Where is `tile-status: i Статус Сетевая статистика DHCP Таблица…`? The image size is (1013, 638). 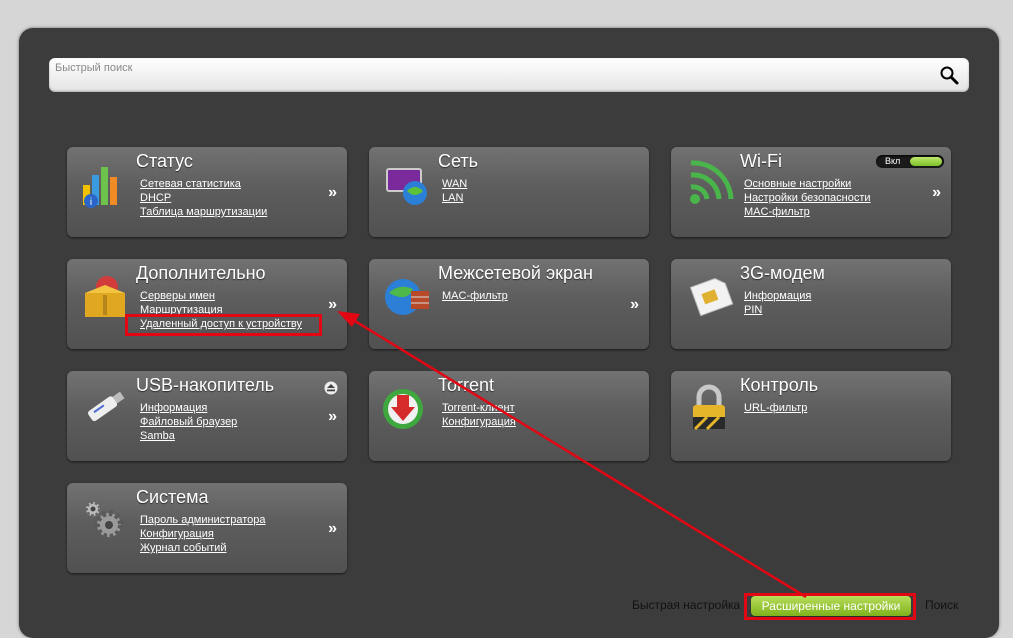
tile-status: i Статус Сетевая статистика DHCP Таблица… is located at coordinates (207, 192).